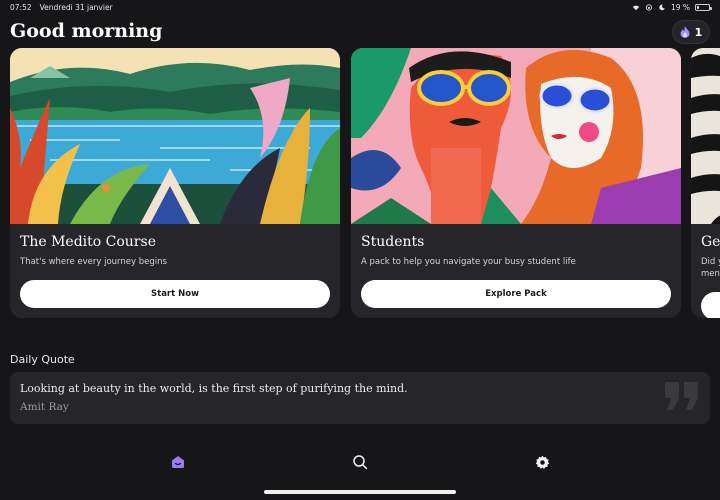  Describe the element at coordinates (698, 7) in the screenshot. I see `battery-level` at that location.